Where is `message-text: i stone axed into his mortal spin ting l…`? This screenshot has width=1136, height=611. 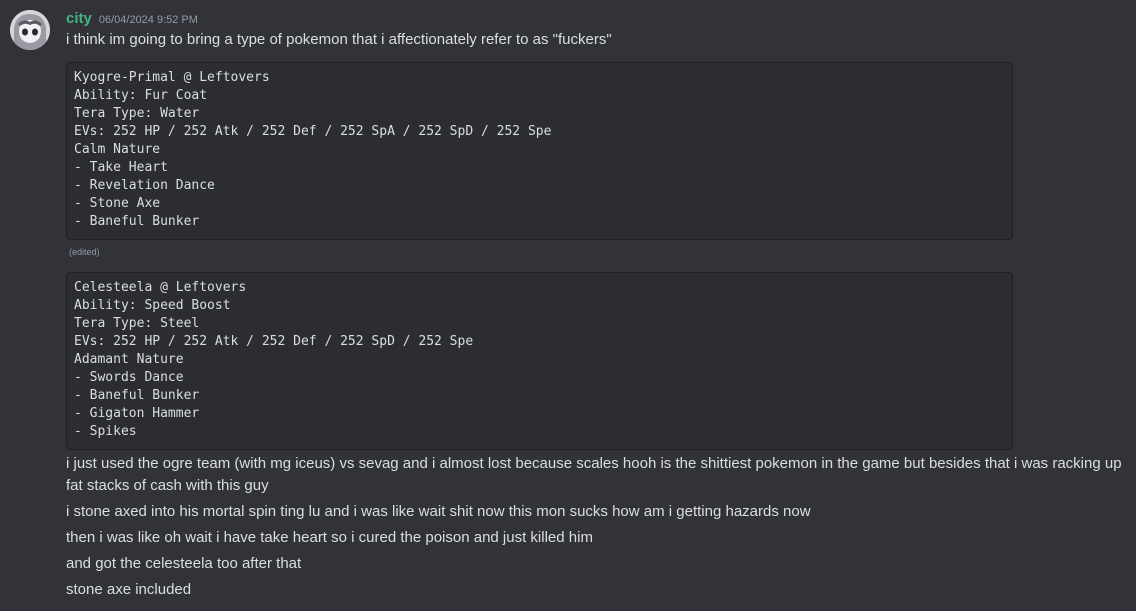
message-text: i stone axed into his mortal spin ting l… is located at coordinates (438, 511).